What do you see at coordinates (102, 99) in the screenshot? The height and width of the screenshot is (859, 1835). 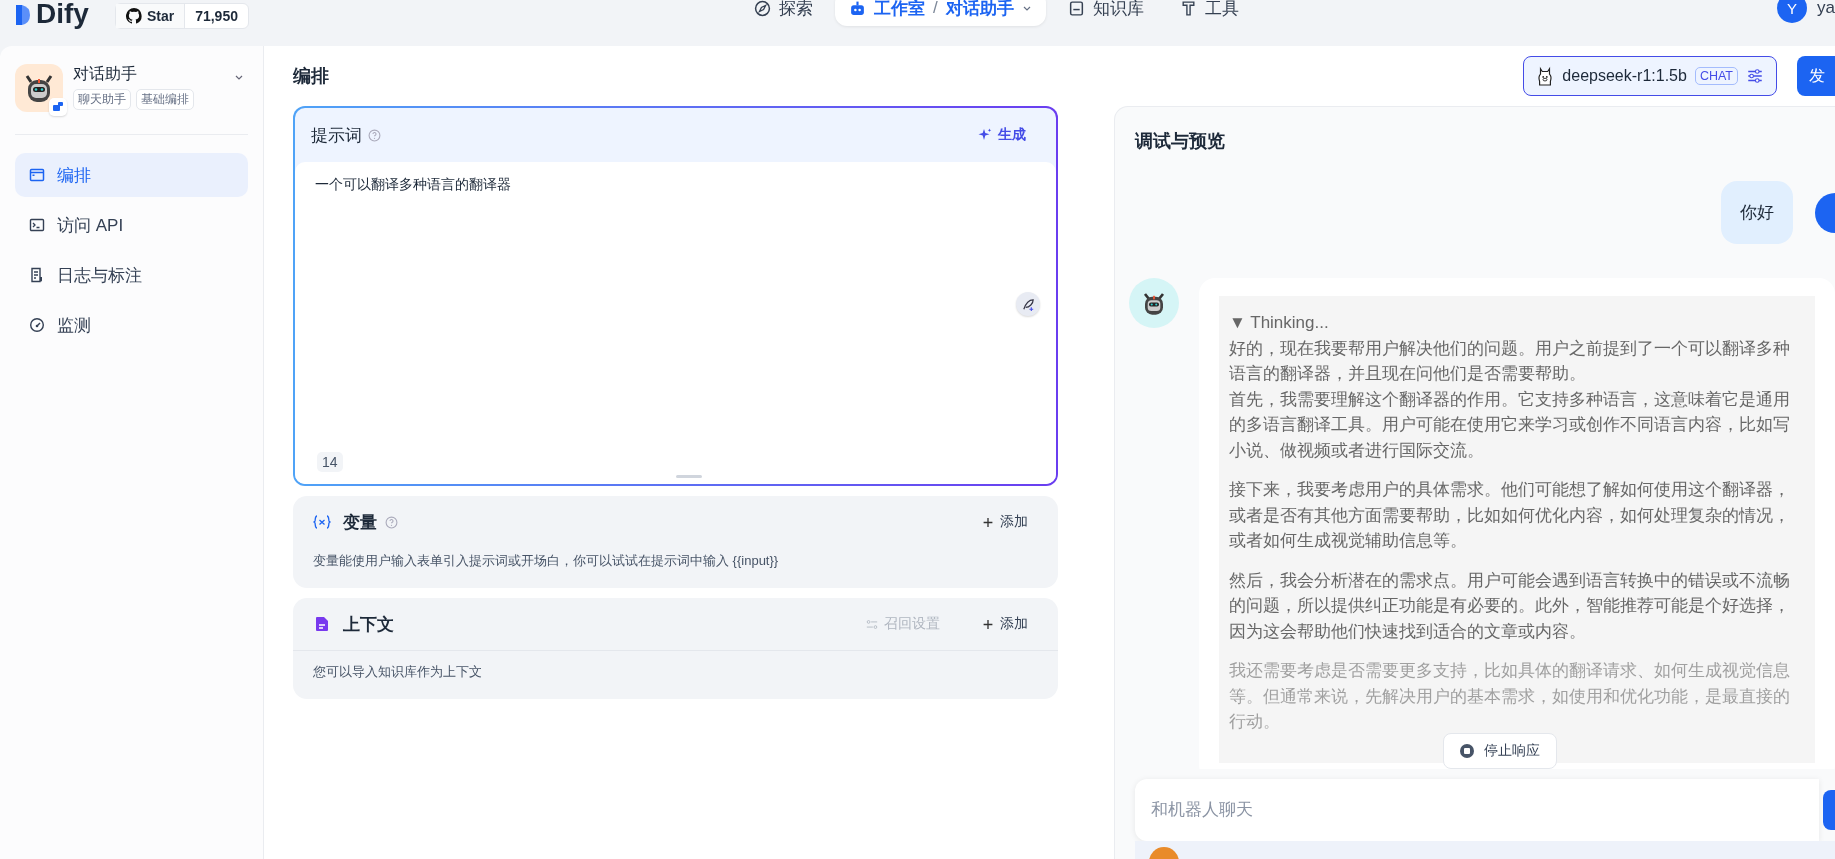 I see `app-tag: 聊天助手` at bounding box center [102, 99].